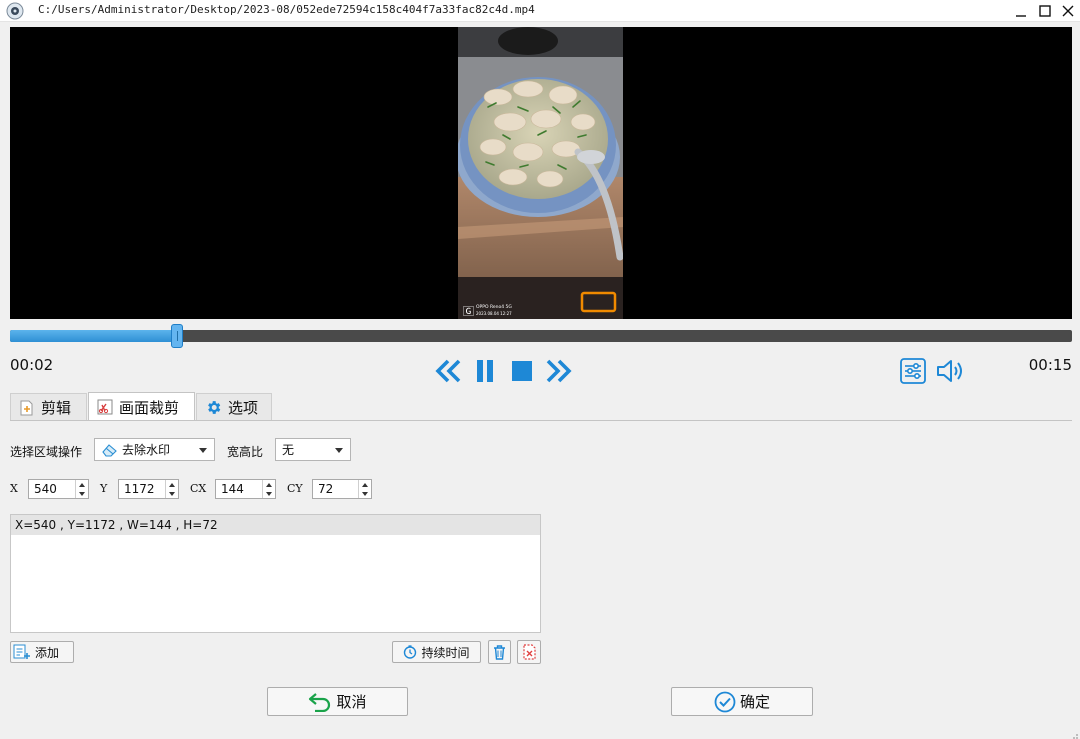 This screenshot has width=1080, height=739. I want to click on clip-icon, so click(26, 407).